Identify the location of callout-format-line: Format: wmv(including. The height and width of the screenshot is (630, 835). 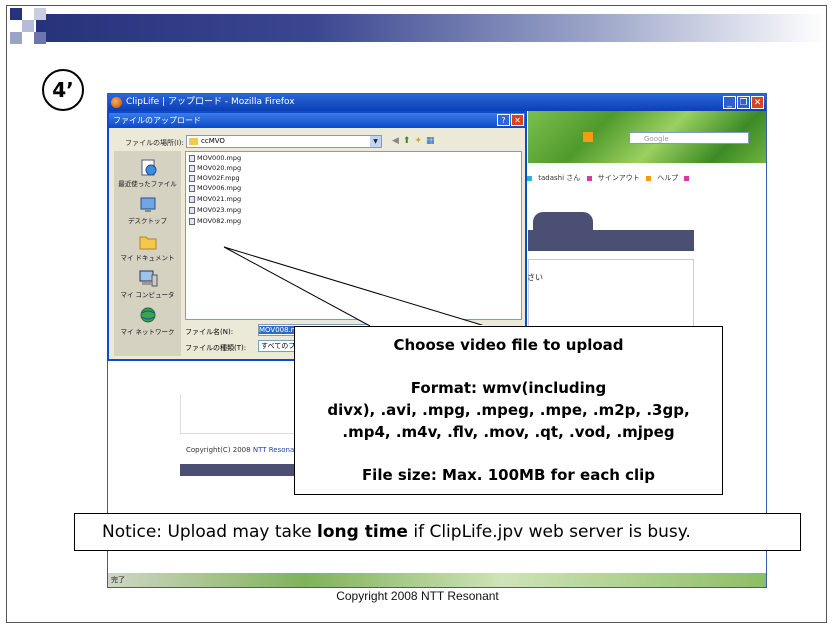
(508, 388).